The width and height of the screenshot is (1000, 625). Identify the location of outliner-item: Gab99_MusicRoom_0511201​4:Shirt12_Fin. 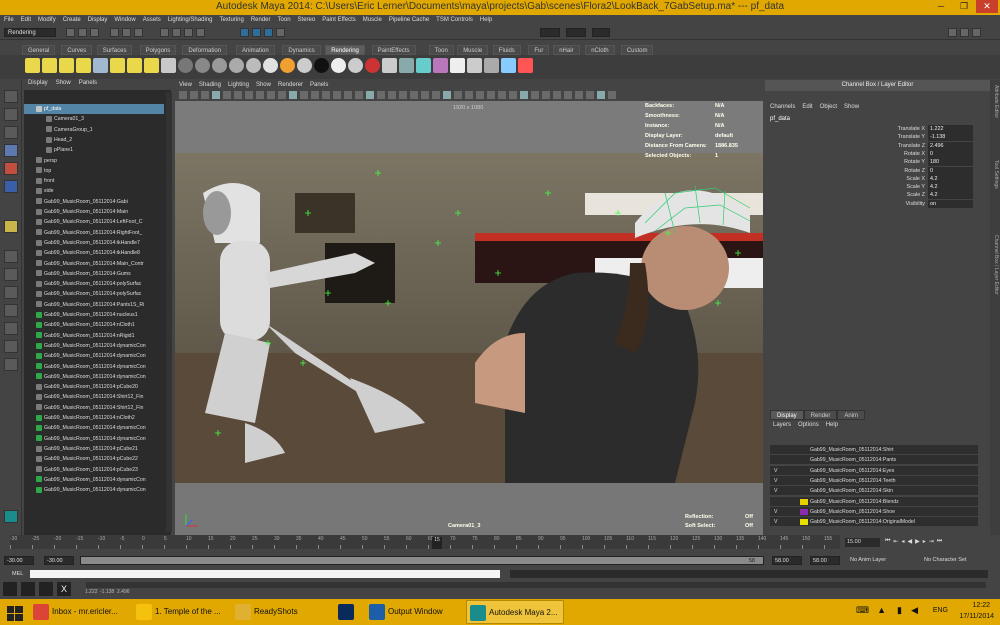
(94, 397).